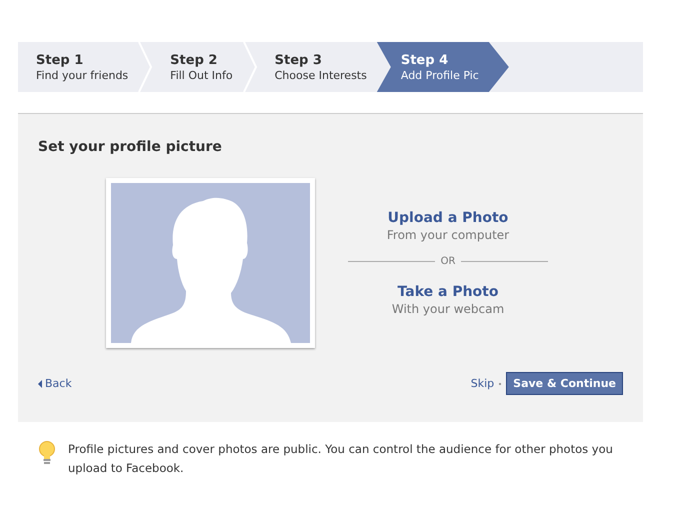 The image size is (673, 526). Describe the element at coordinates (564, 383) in the screenshot. I see `save-continue-button: Save & Continue` at that location.